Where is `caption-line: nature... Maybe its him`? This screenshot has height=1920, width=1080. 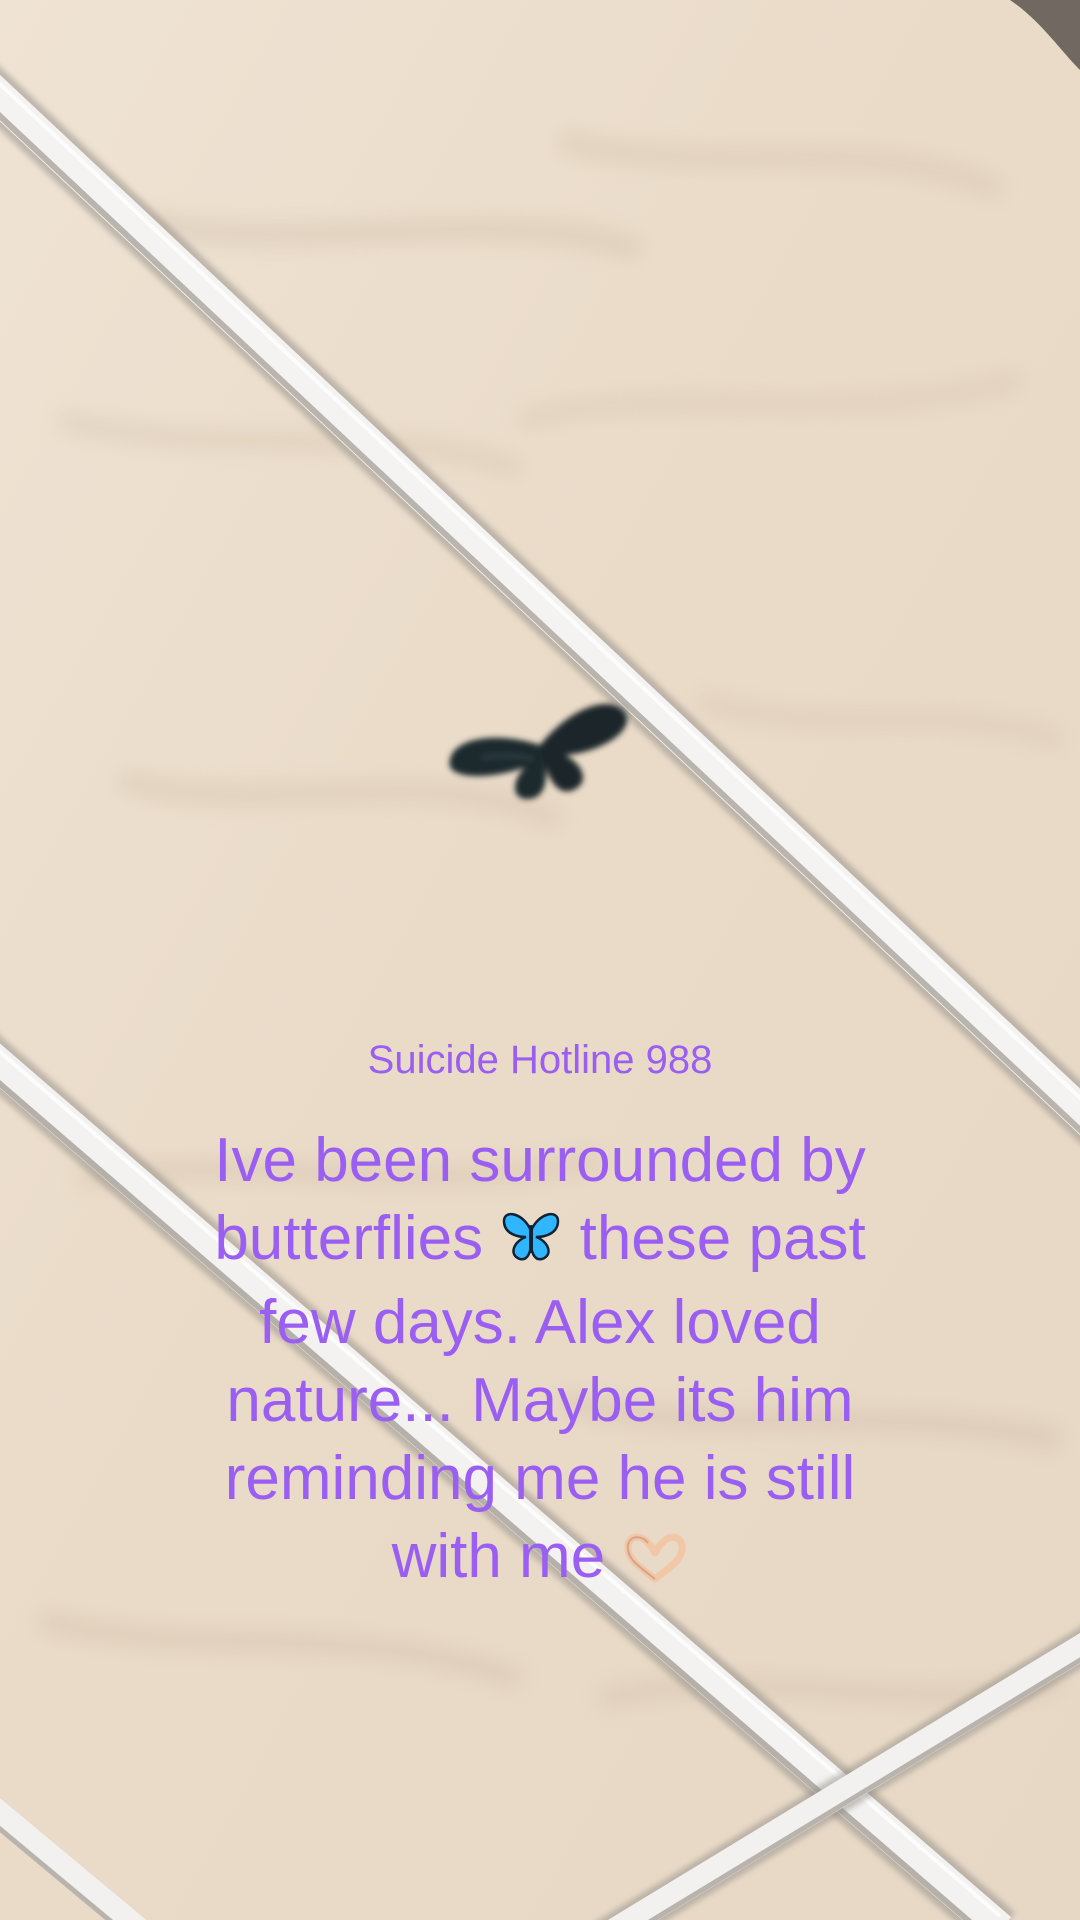
caption-line: nature... Maybe its him is located at coordinates (540, 1400).